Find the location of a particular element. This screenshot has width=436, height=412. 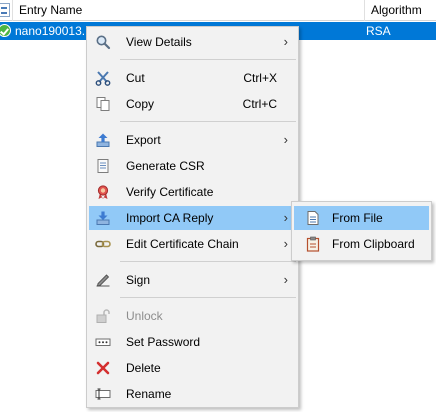

menu-item-from-file: From File is located at coordinates (361, 218).